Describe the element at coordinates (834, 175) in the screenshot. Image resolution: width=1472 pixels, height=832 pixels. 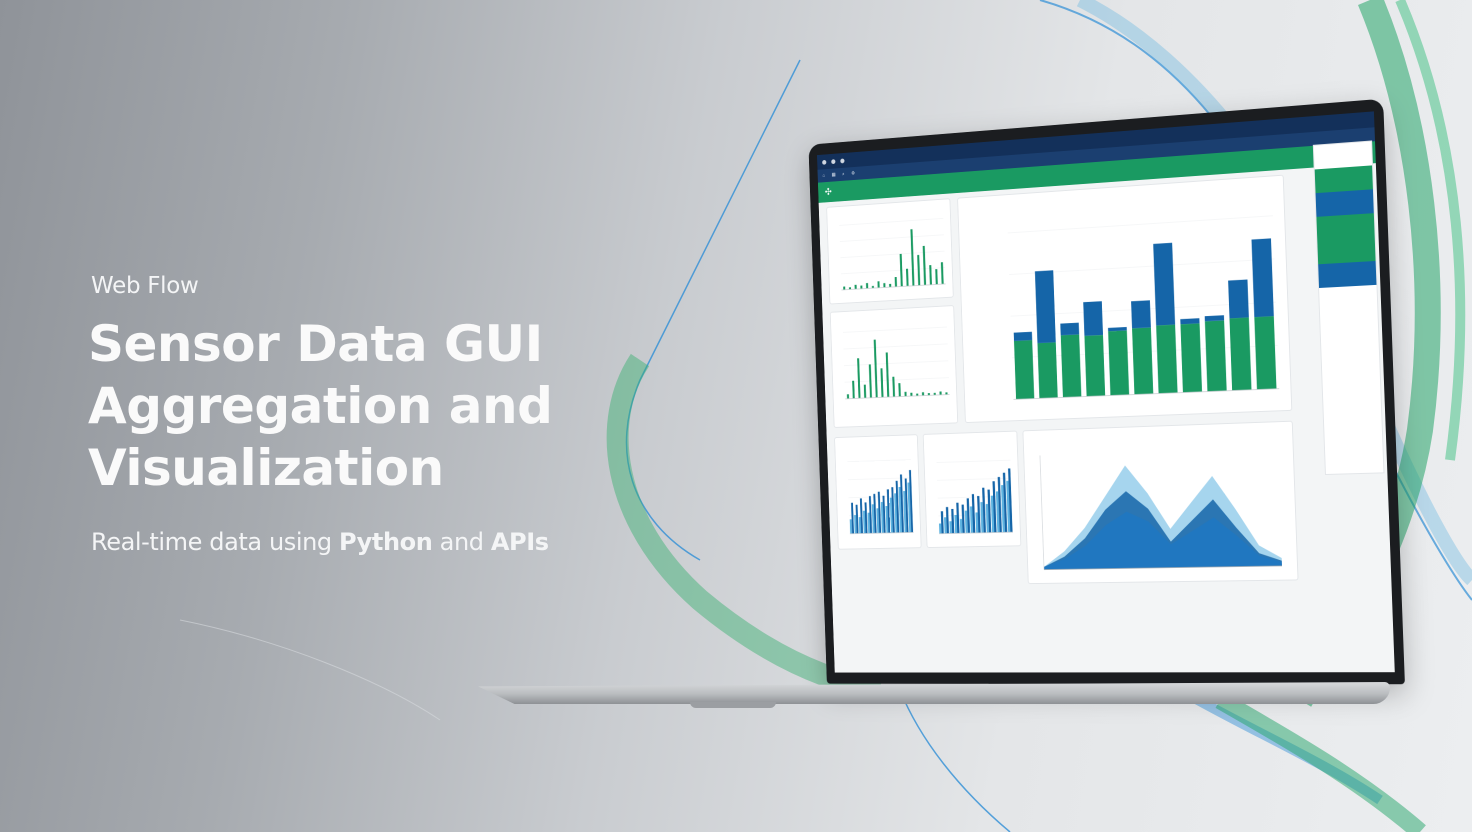
I see `nav-grid-icon: ▦` at that location.